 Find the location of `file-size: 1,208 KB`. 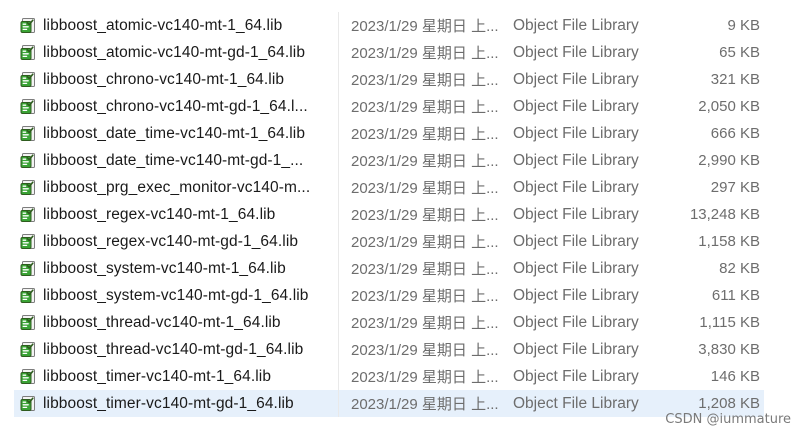

file-size: 1,208 KB is located at coordinates (729, 403).